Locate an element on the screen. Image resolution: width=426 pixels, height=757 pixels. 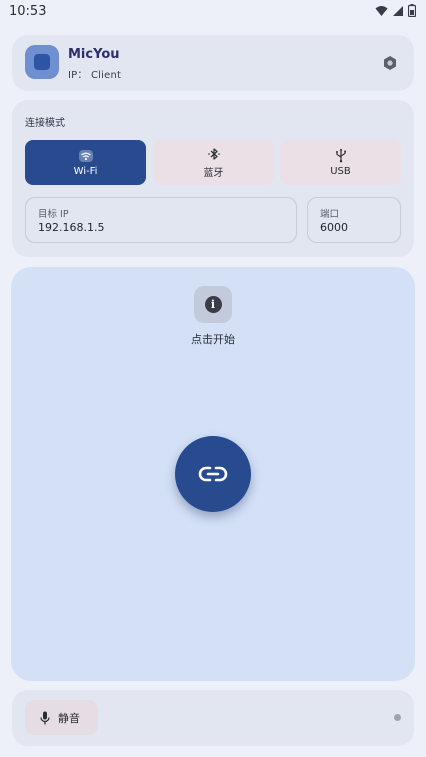
cell-signal-icon is located at coordinates (398, 10).